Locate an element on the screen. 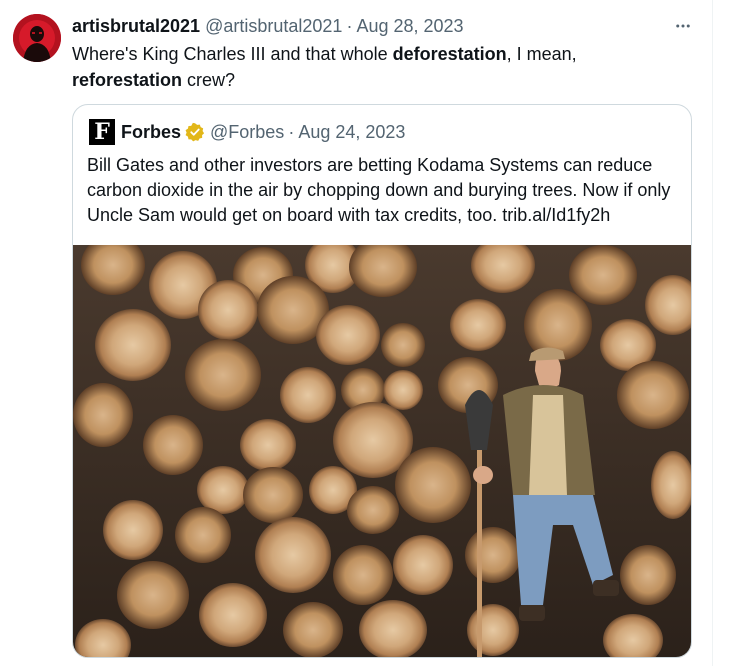 This screenshot has width=732, height=666. forbes-logo-avatar: F is located at coordinates (102, 132).